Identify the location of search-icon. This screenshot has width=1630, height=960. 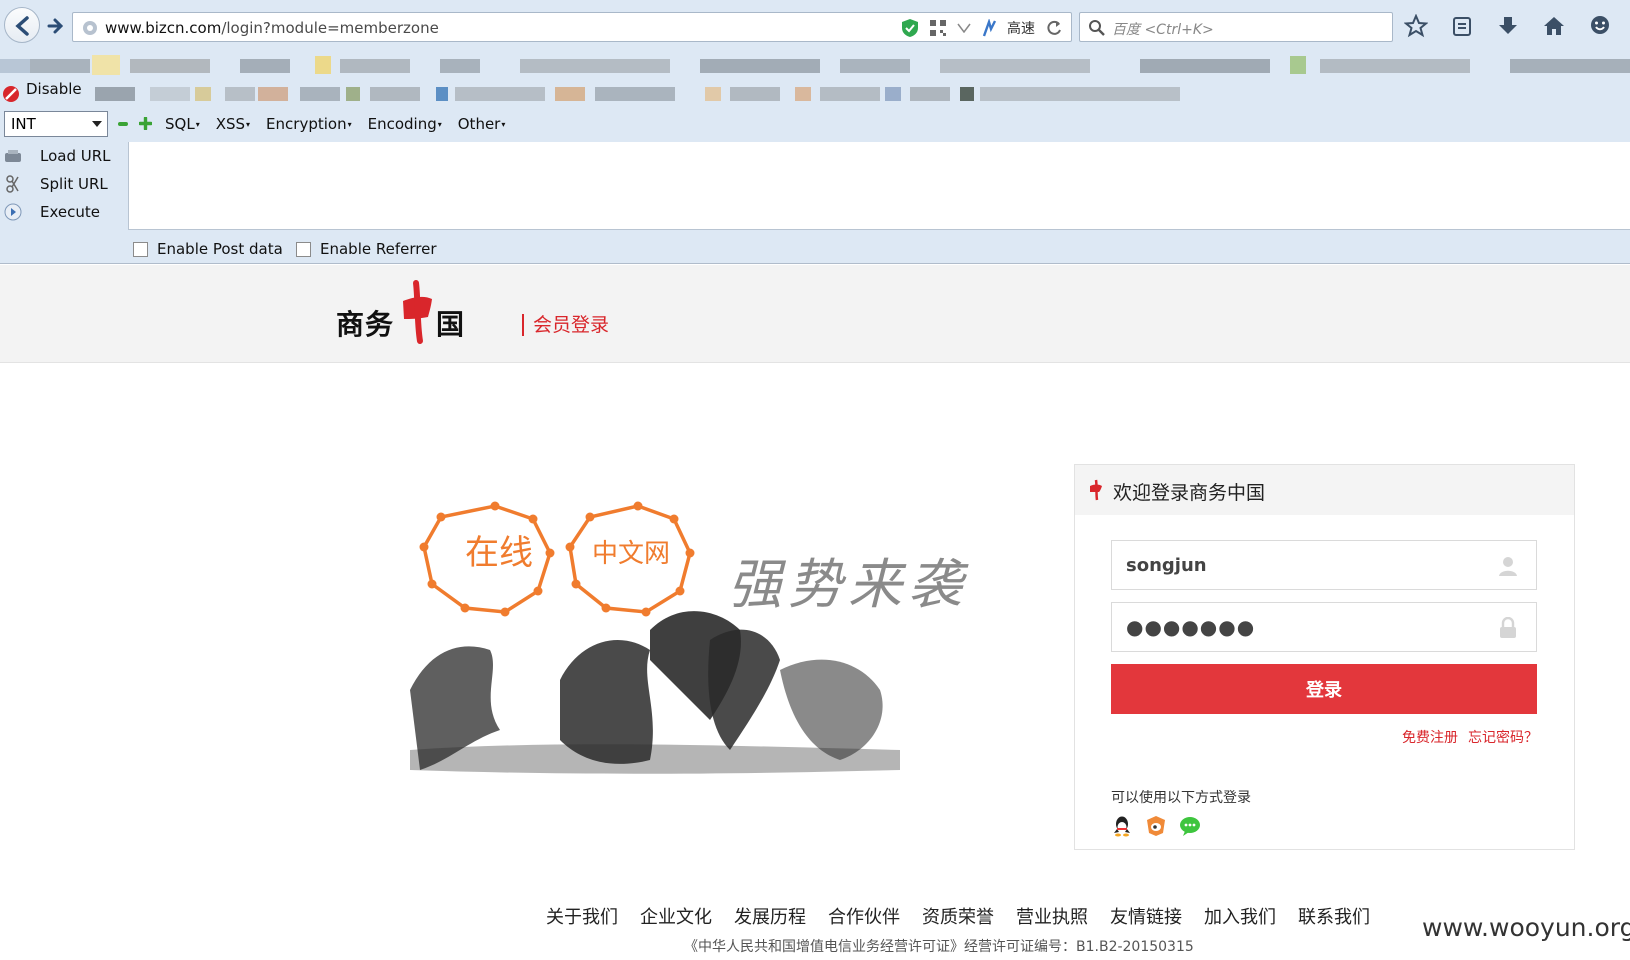
(1097, 28).